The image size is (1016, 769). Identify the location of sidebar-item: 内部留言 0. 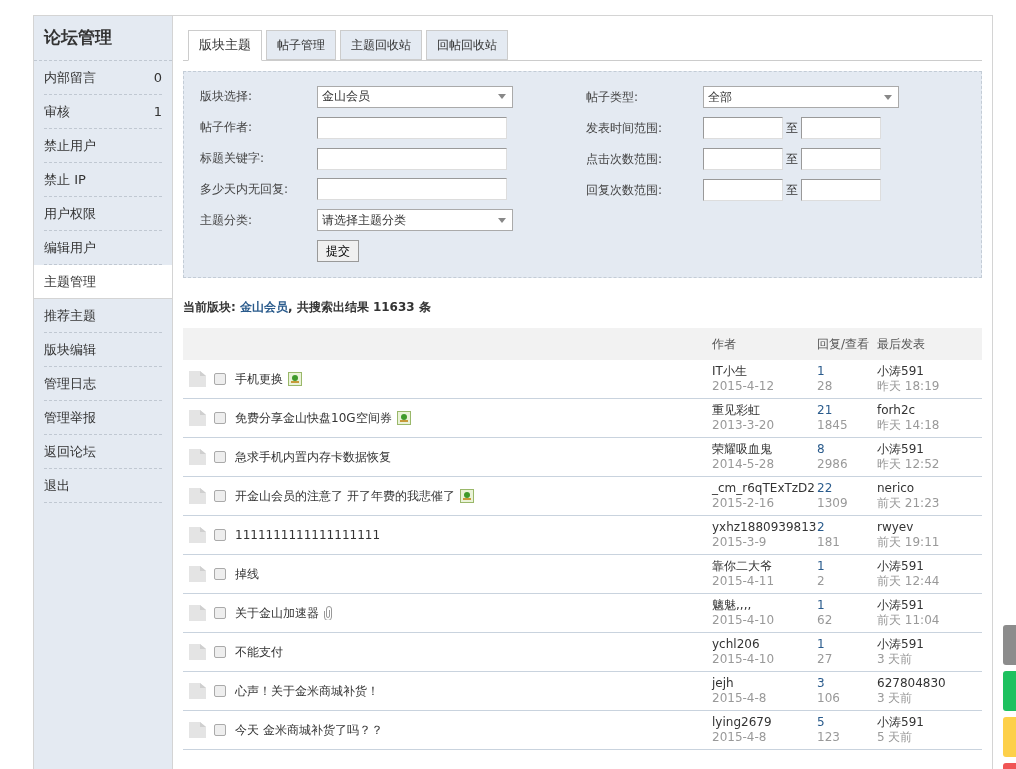
(103, 78).